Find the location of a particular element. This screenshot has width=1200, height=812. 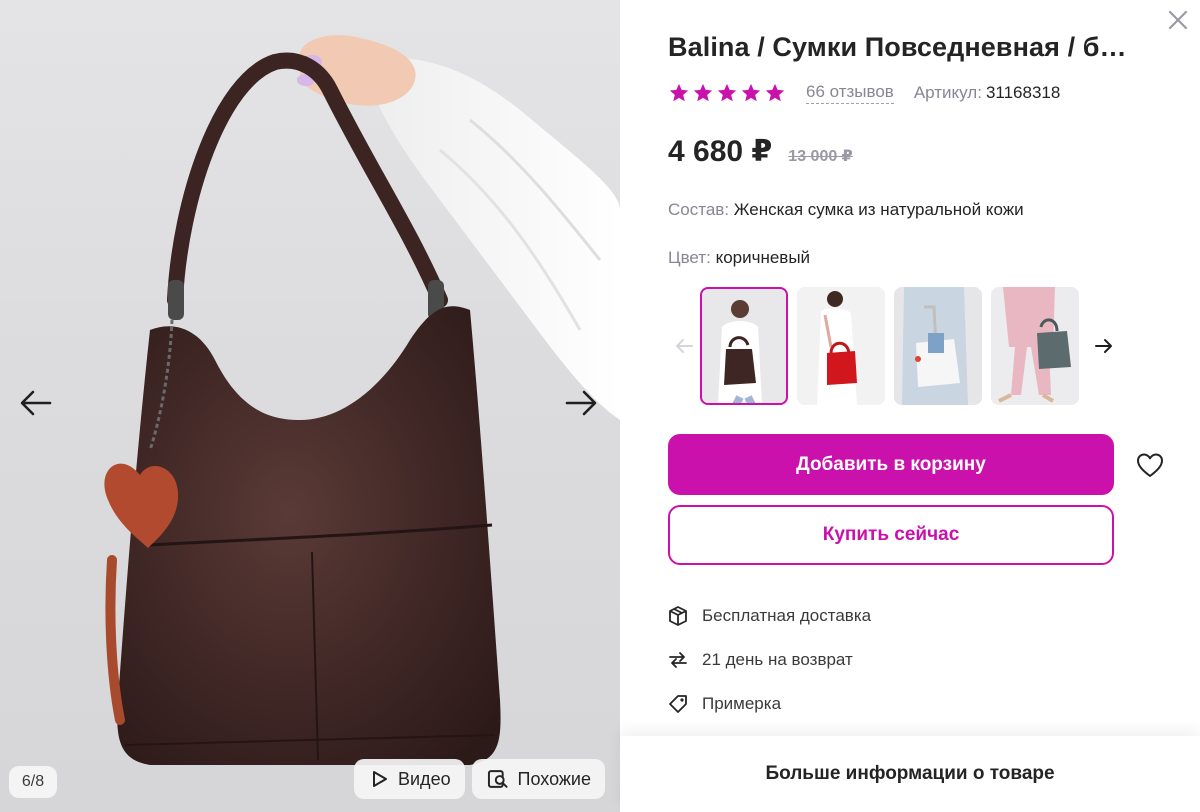

color-value: коричневый is located at coordinates (763, 257).